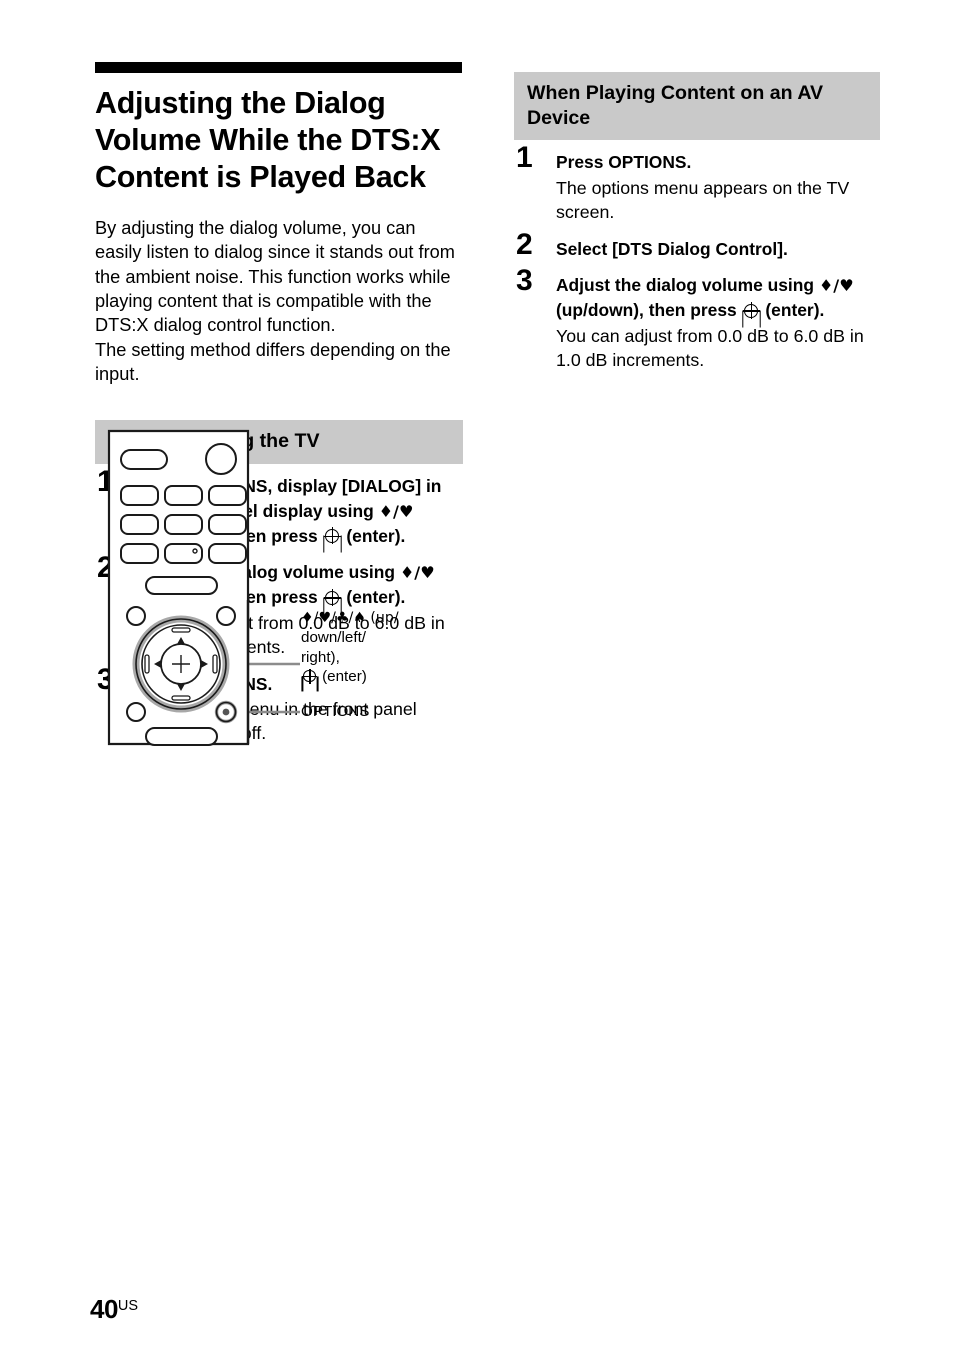 The height and width of the screenshot is (1357, 954). What do you see at coordinates (624, 162) in the screenshot?
I see `step-title: Press OPTIONS.` at bounding box center [624, 162].